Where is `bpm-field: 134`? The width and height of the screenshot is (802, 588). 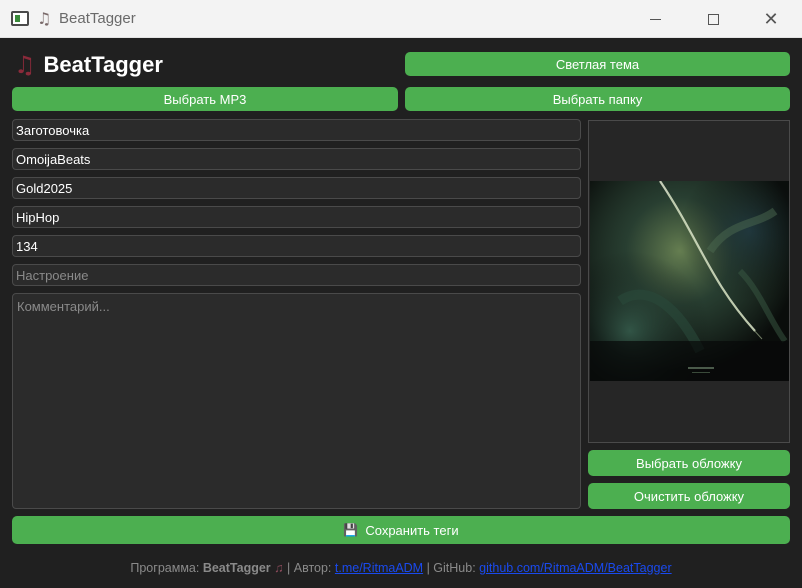 bpm-field: 134 is located at coordinates (296, 246).